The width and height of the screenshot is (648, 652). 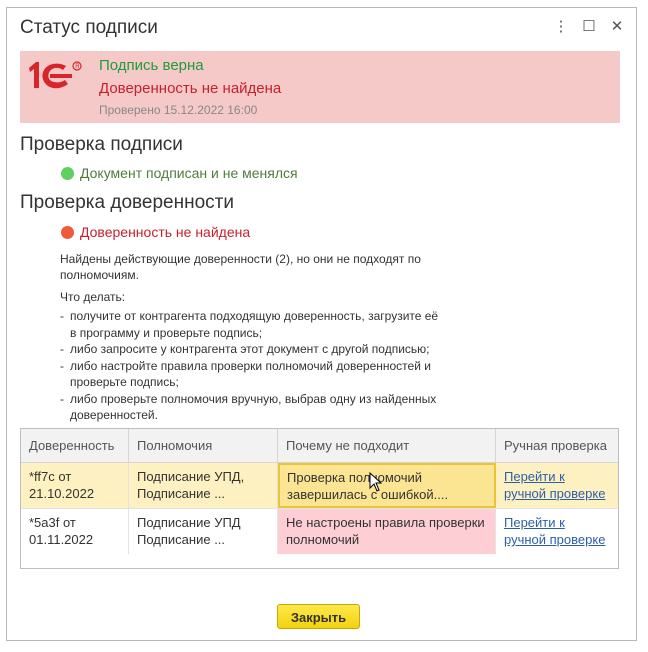 What do you see at coordinates (318, 616) in the screenshot?
I see `close-button: Закрыть` at bounding box center [318, 616].